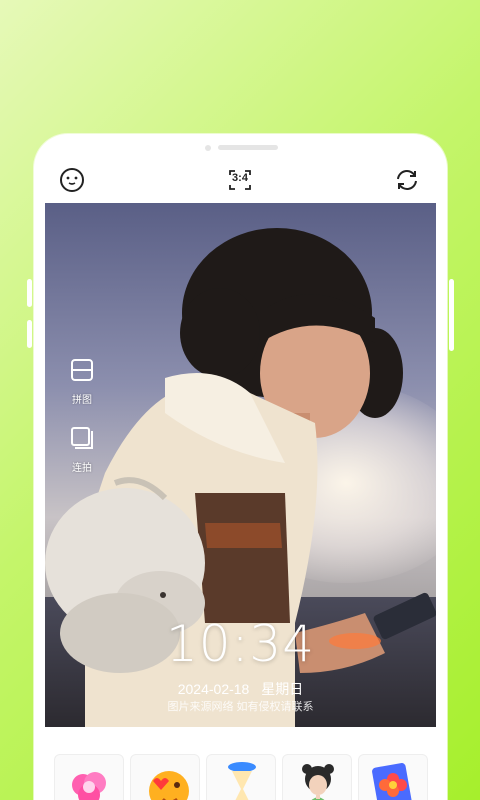 The height and width of the screenshot is (800, 480). What do you see at coordinates (240, 707) in the screenshot?
I see `image-credit: 图片来源网络 如有侵权请联系` at bounding box center [240, 707].